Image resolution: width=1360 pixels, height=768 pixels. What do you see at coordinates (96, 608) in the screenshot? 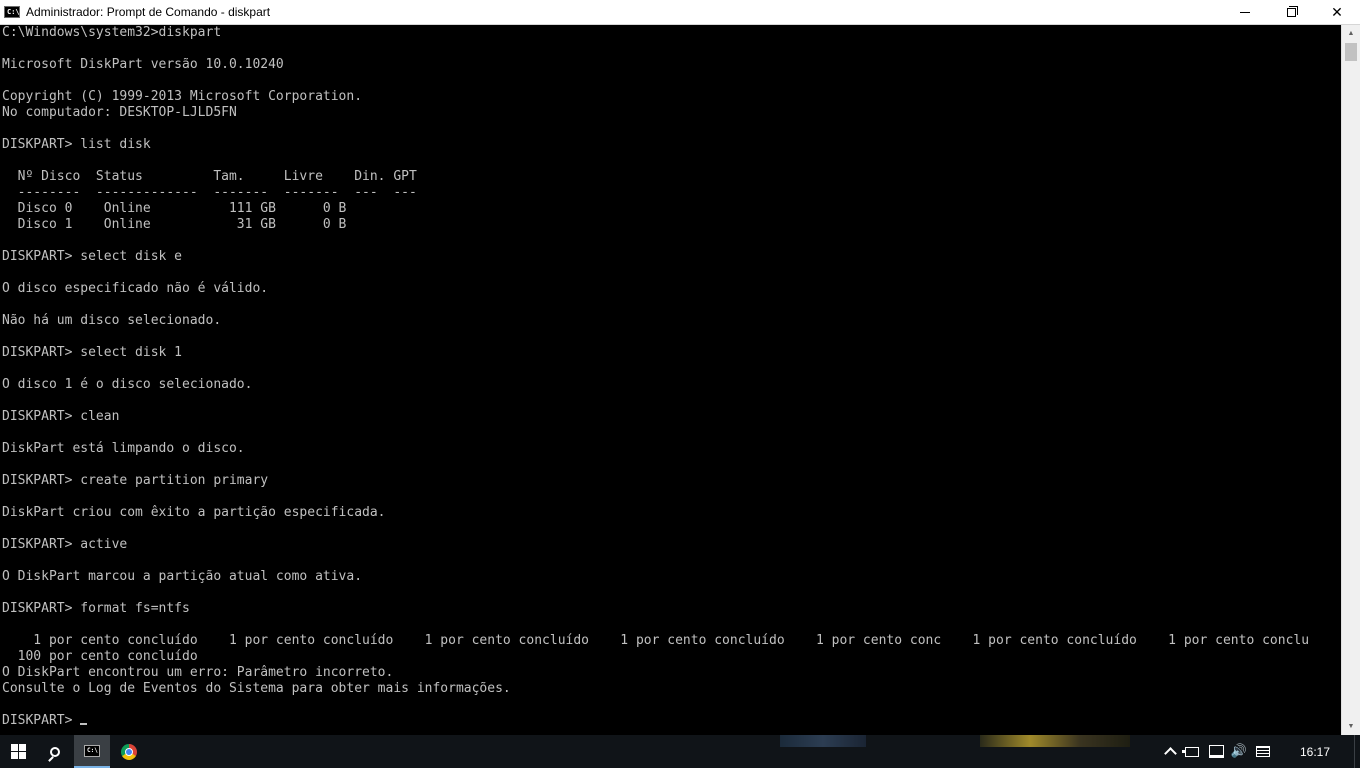
I see `console-line: DISKPART> format fs=ntfs` at bounding box center [96, 608].